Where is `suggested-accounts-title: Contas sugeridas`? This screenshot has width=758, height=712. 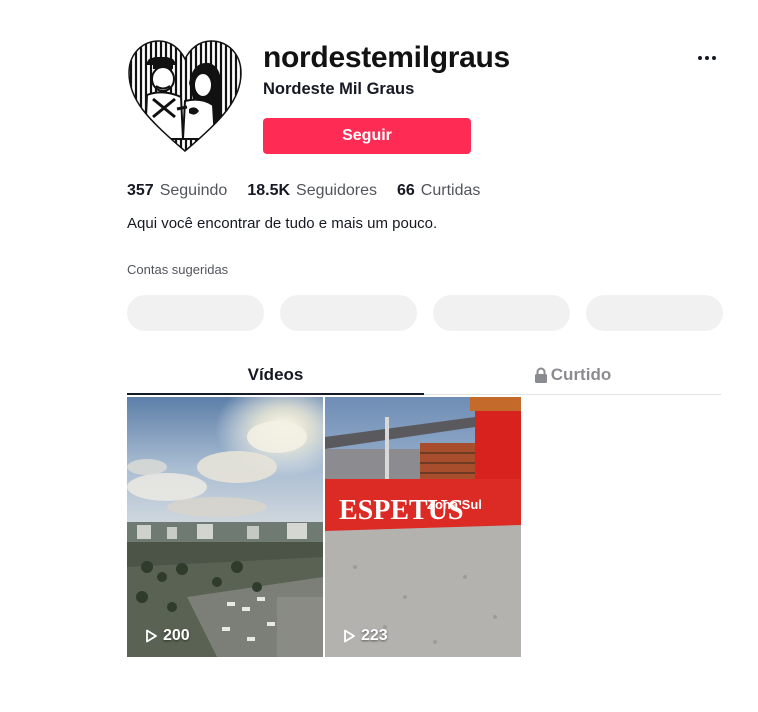
suggested-accounts-title: Contas sugeridas is located at coordinates (178, 269).